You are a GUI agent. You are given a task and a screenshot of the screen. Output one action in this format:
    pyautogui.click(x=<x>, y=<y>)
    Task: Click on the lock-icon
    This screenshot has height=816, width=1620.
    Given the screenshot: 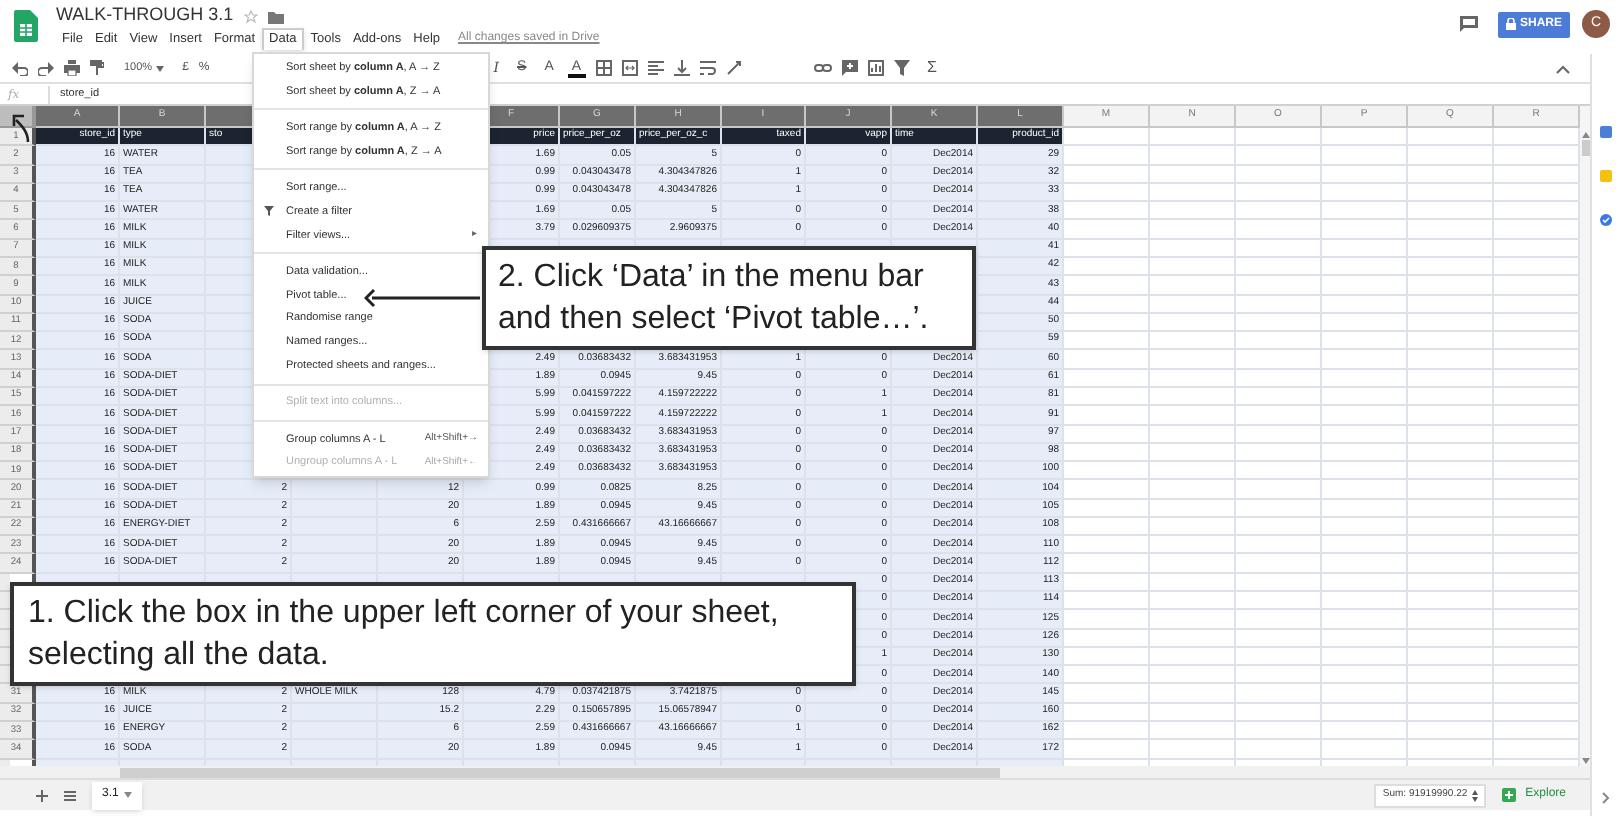 What is the action you would take?
    pyautogui.click(x=1510, y=24)
    